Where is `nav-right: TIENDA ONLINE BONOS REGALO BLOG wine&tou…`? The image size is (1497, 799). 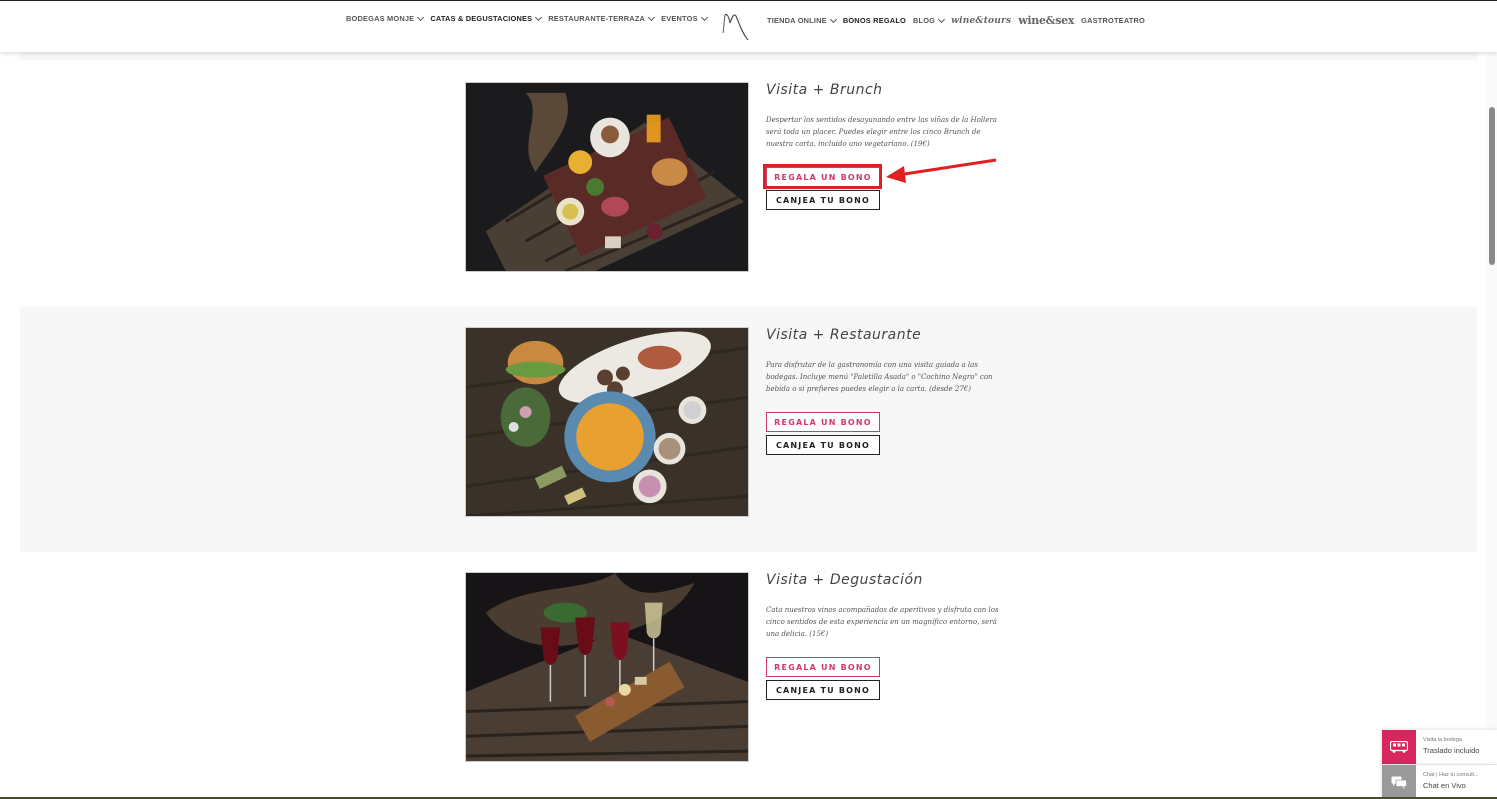 nav-right: TIENDA ONLINE BONOS REGALO BLOG wine&tou… is located at coordinates (956, 20).